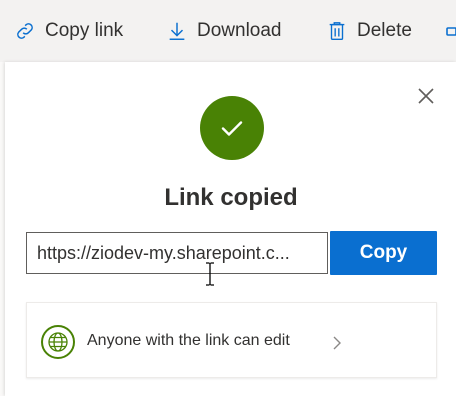 Image resolution: width=456 pixels, height=396 pixels. What do you see at coordinates (337, 31) in the screenshot?
I see `trash-icon` at bounding box center [337, 31].